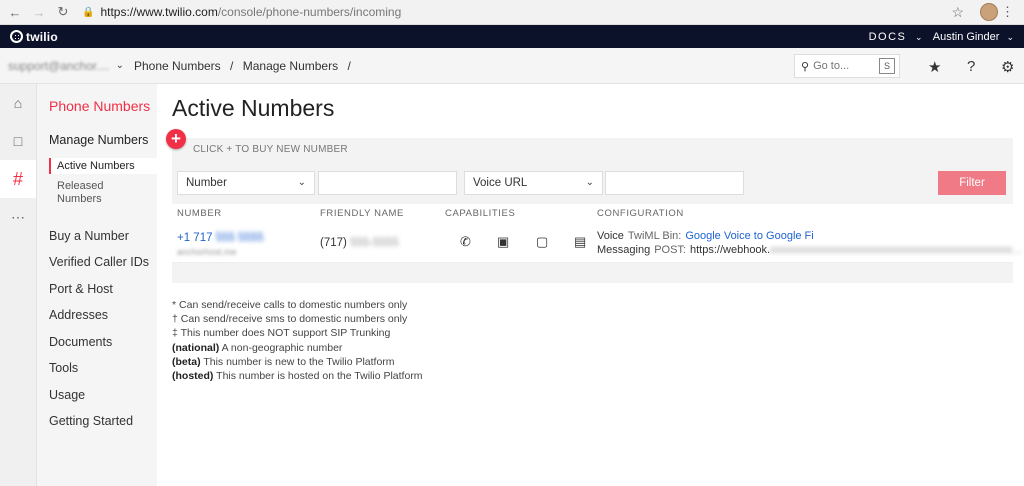 This screenshot has height=486, width=1024. What do you see at coordinates (374, 243) in the screenshot?
I see `friendly-rest: 555-5555` at bounding box center [374, 243].